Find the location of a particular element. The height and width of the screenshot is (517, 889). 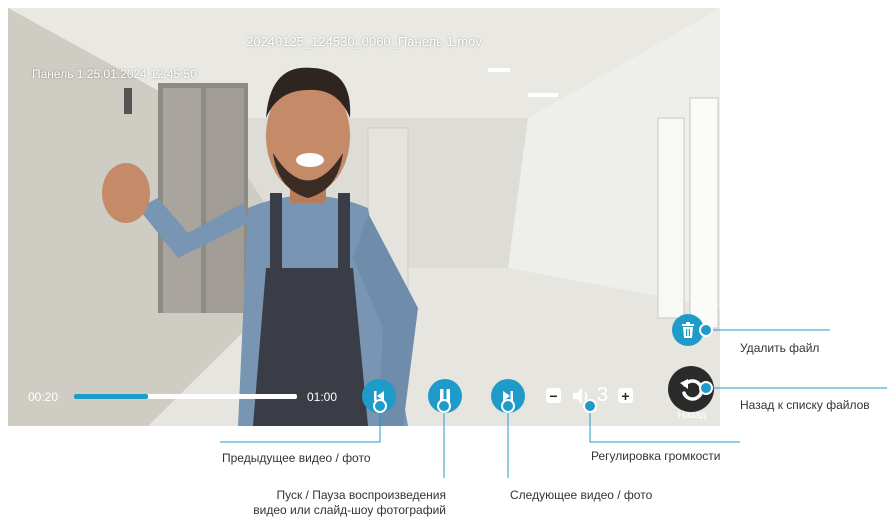

back-button-label: Назад is located at coordinates (692, 415).